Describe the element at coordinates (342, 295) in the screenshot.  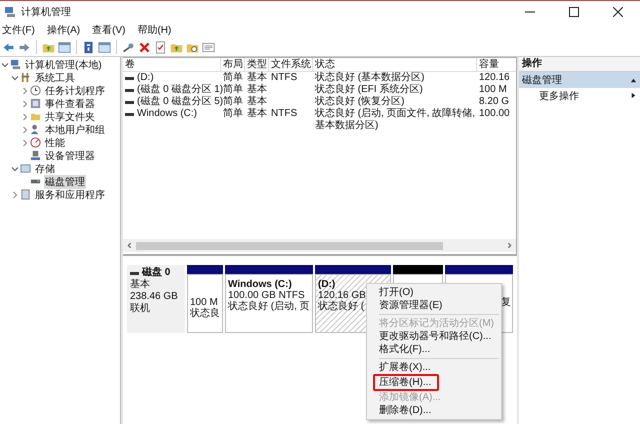
I see `partition-info: 120.16 GB` at that location.